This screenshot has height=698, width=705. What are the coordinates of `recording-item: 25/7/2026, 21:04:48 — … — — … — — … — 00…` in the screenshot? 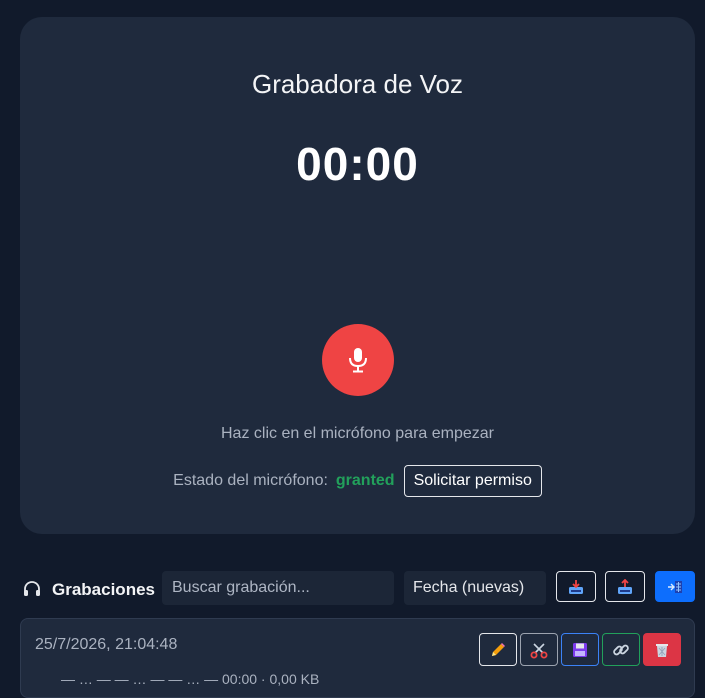 It's located at (357, 658).